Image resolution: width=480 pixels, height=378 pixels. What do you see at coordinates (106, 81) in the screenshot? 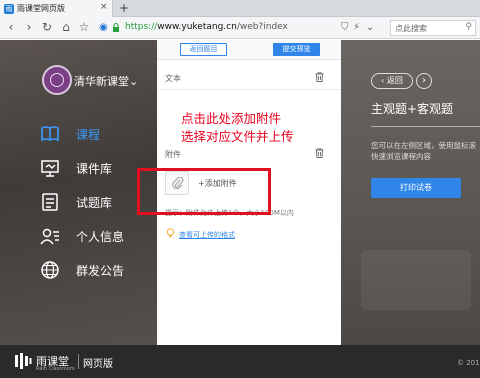
I see `school-name: 清华新课堂⌄` at bounding box center [106, 81].